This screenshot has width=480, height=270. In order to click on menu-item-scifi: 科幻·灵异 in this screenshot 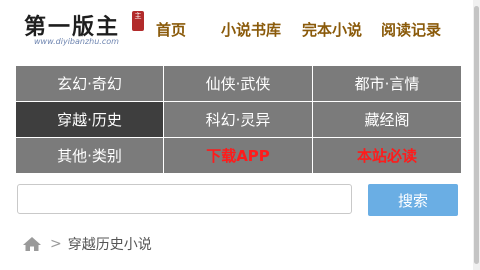, I will do `click(238, 119)`.